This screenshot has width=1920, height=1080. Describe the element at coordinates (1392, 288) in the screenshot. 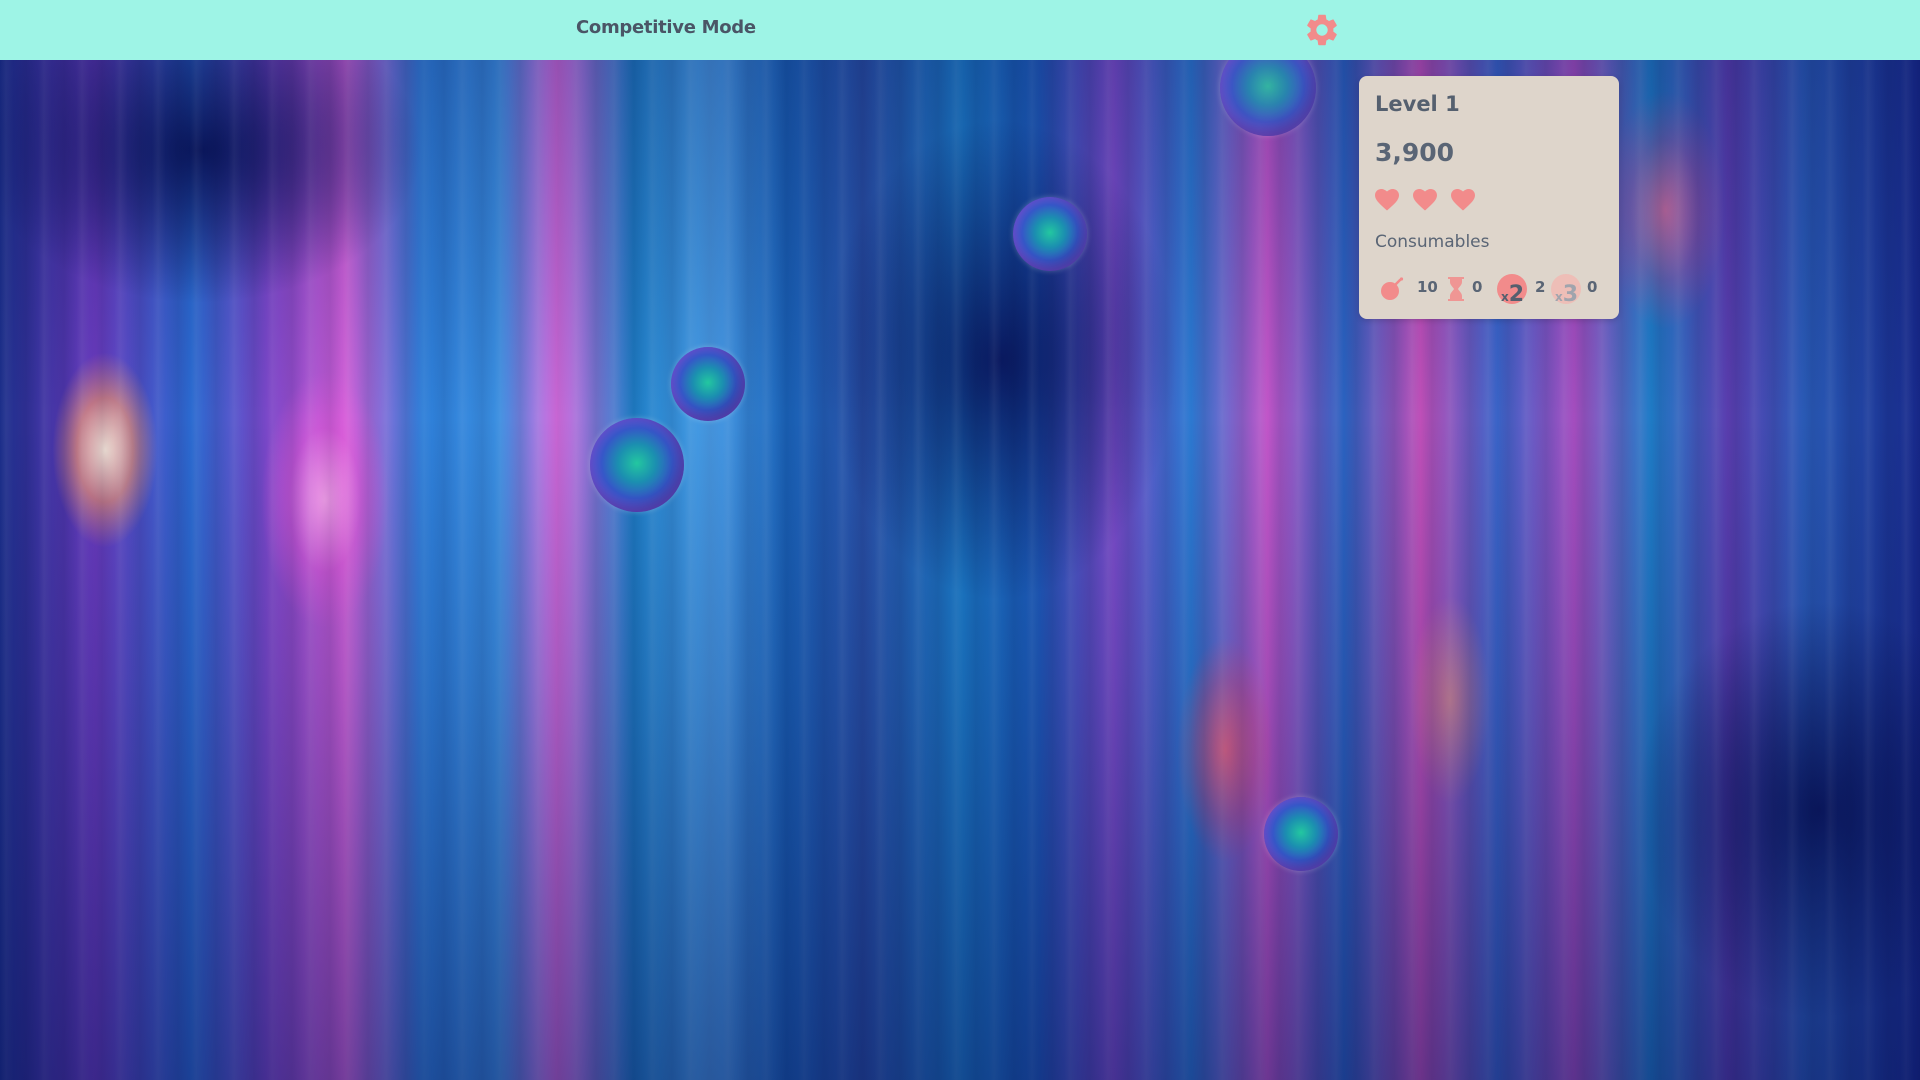

I see `bomb-icon` at that location.